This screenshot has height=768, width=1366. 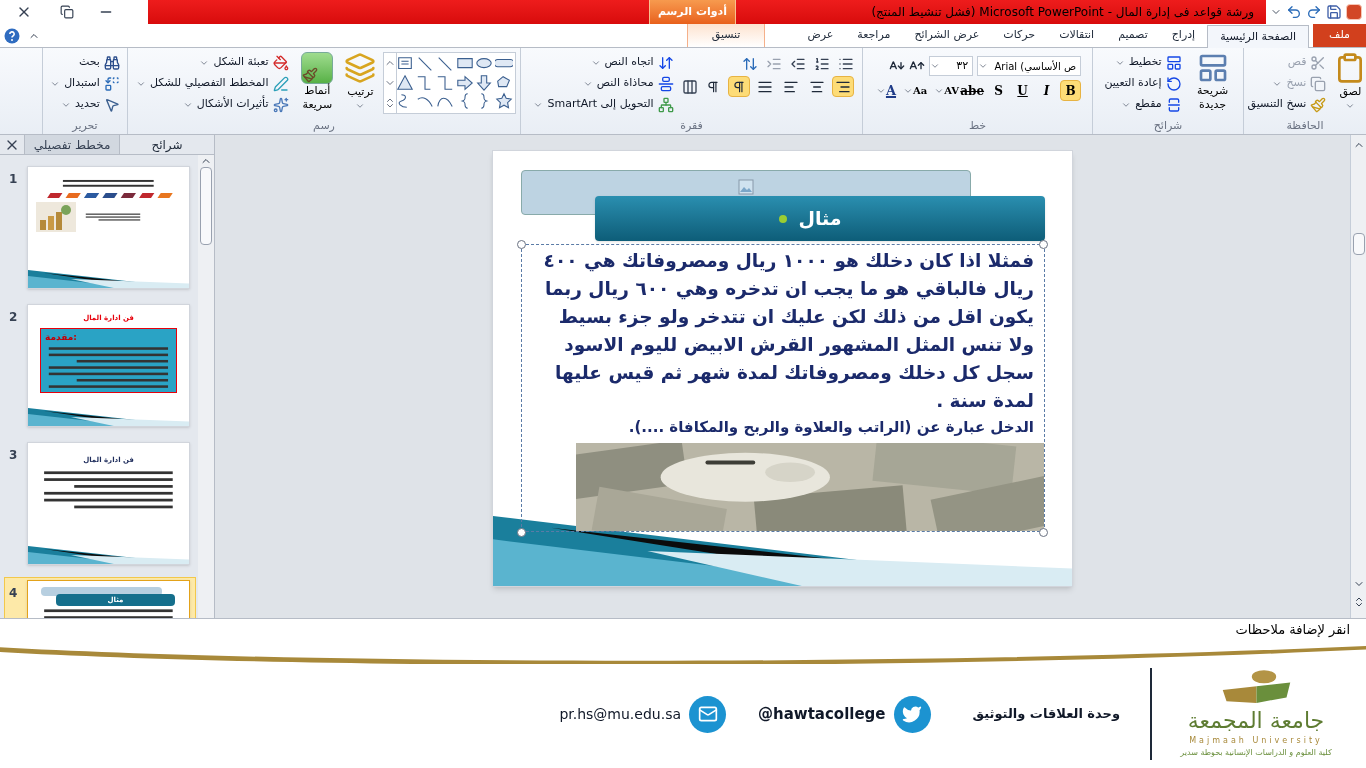 What do you see at coordinates (1173, 83) in the screenshot?
I see `reset-icon` at bounding box center [1173, 83].